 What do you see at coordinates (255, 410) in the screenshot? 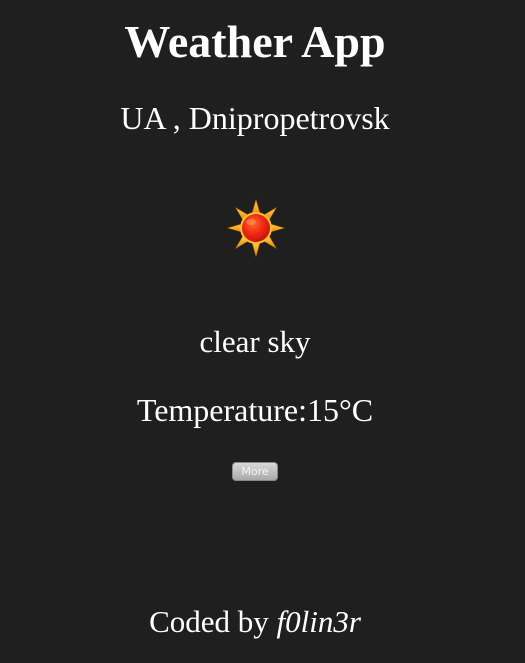
I see `temperature-label: Temperature:15°C` at bounding box center [255, 410].